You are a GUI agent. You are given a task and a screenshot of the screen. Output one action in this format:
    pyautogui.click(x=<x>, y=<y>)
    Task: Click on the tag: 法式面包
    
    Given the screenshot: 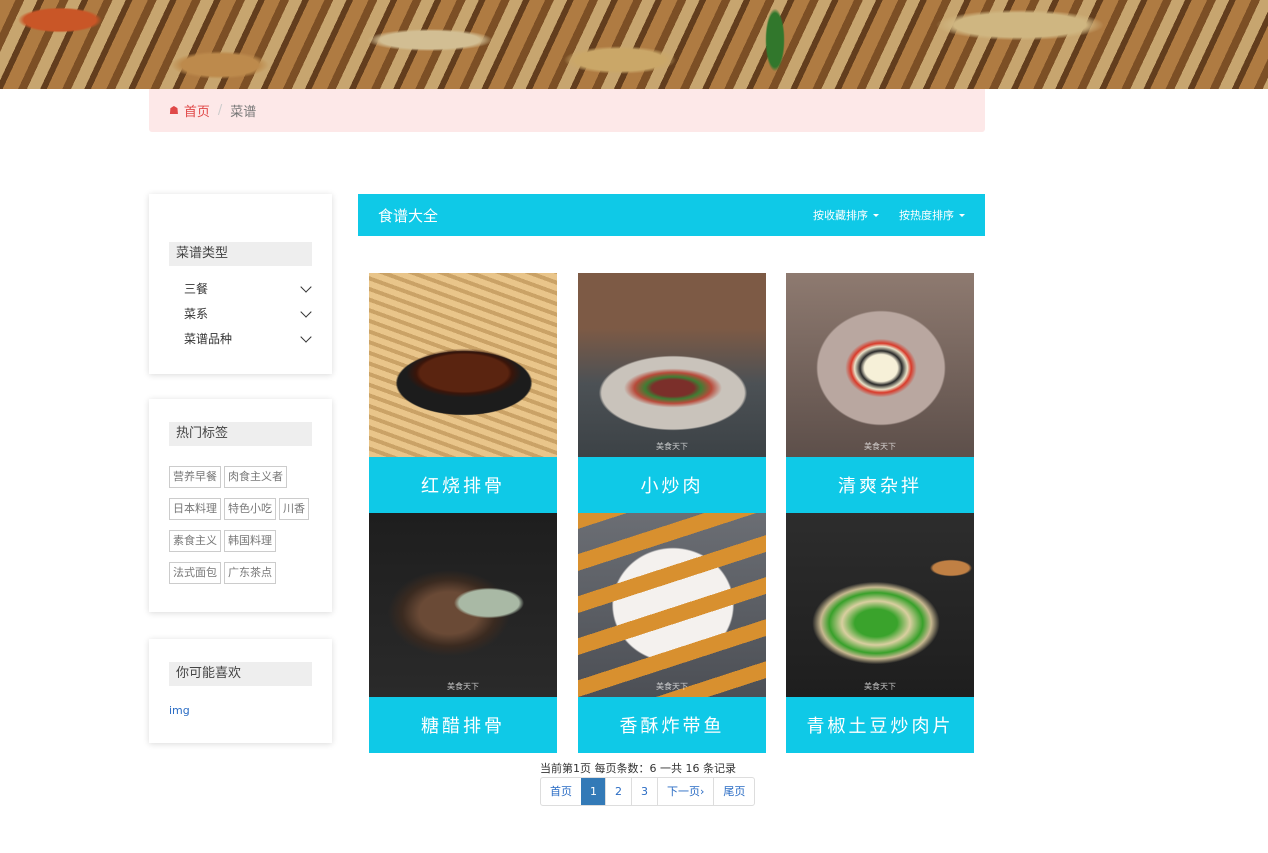 What is the action you would take?
    pyautogui.click(x=195, y=573)
    